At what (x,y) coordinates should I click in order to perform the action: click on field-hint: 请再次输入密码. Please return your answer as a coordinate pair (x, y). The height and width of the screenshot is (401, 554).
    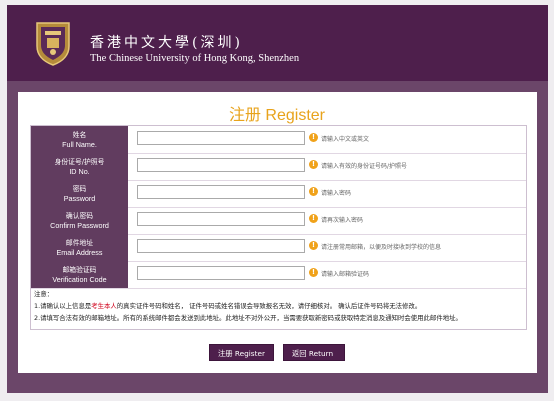
    Looking at the image, I should click on (342, 220).